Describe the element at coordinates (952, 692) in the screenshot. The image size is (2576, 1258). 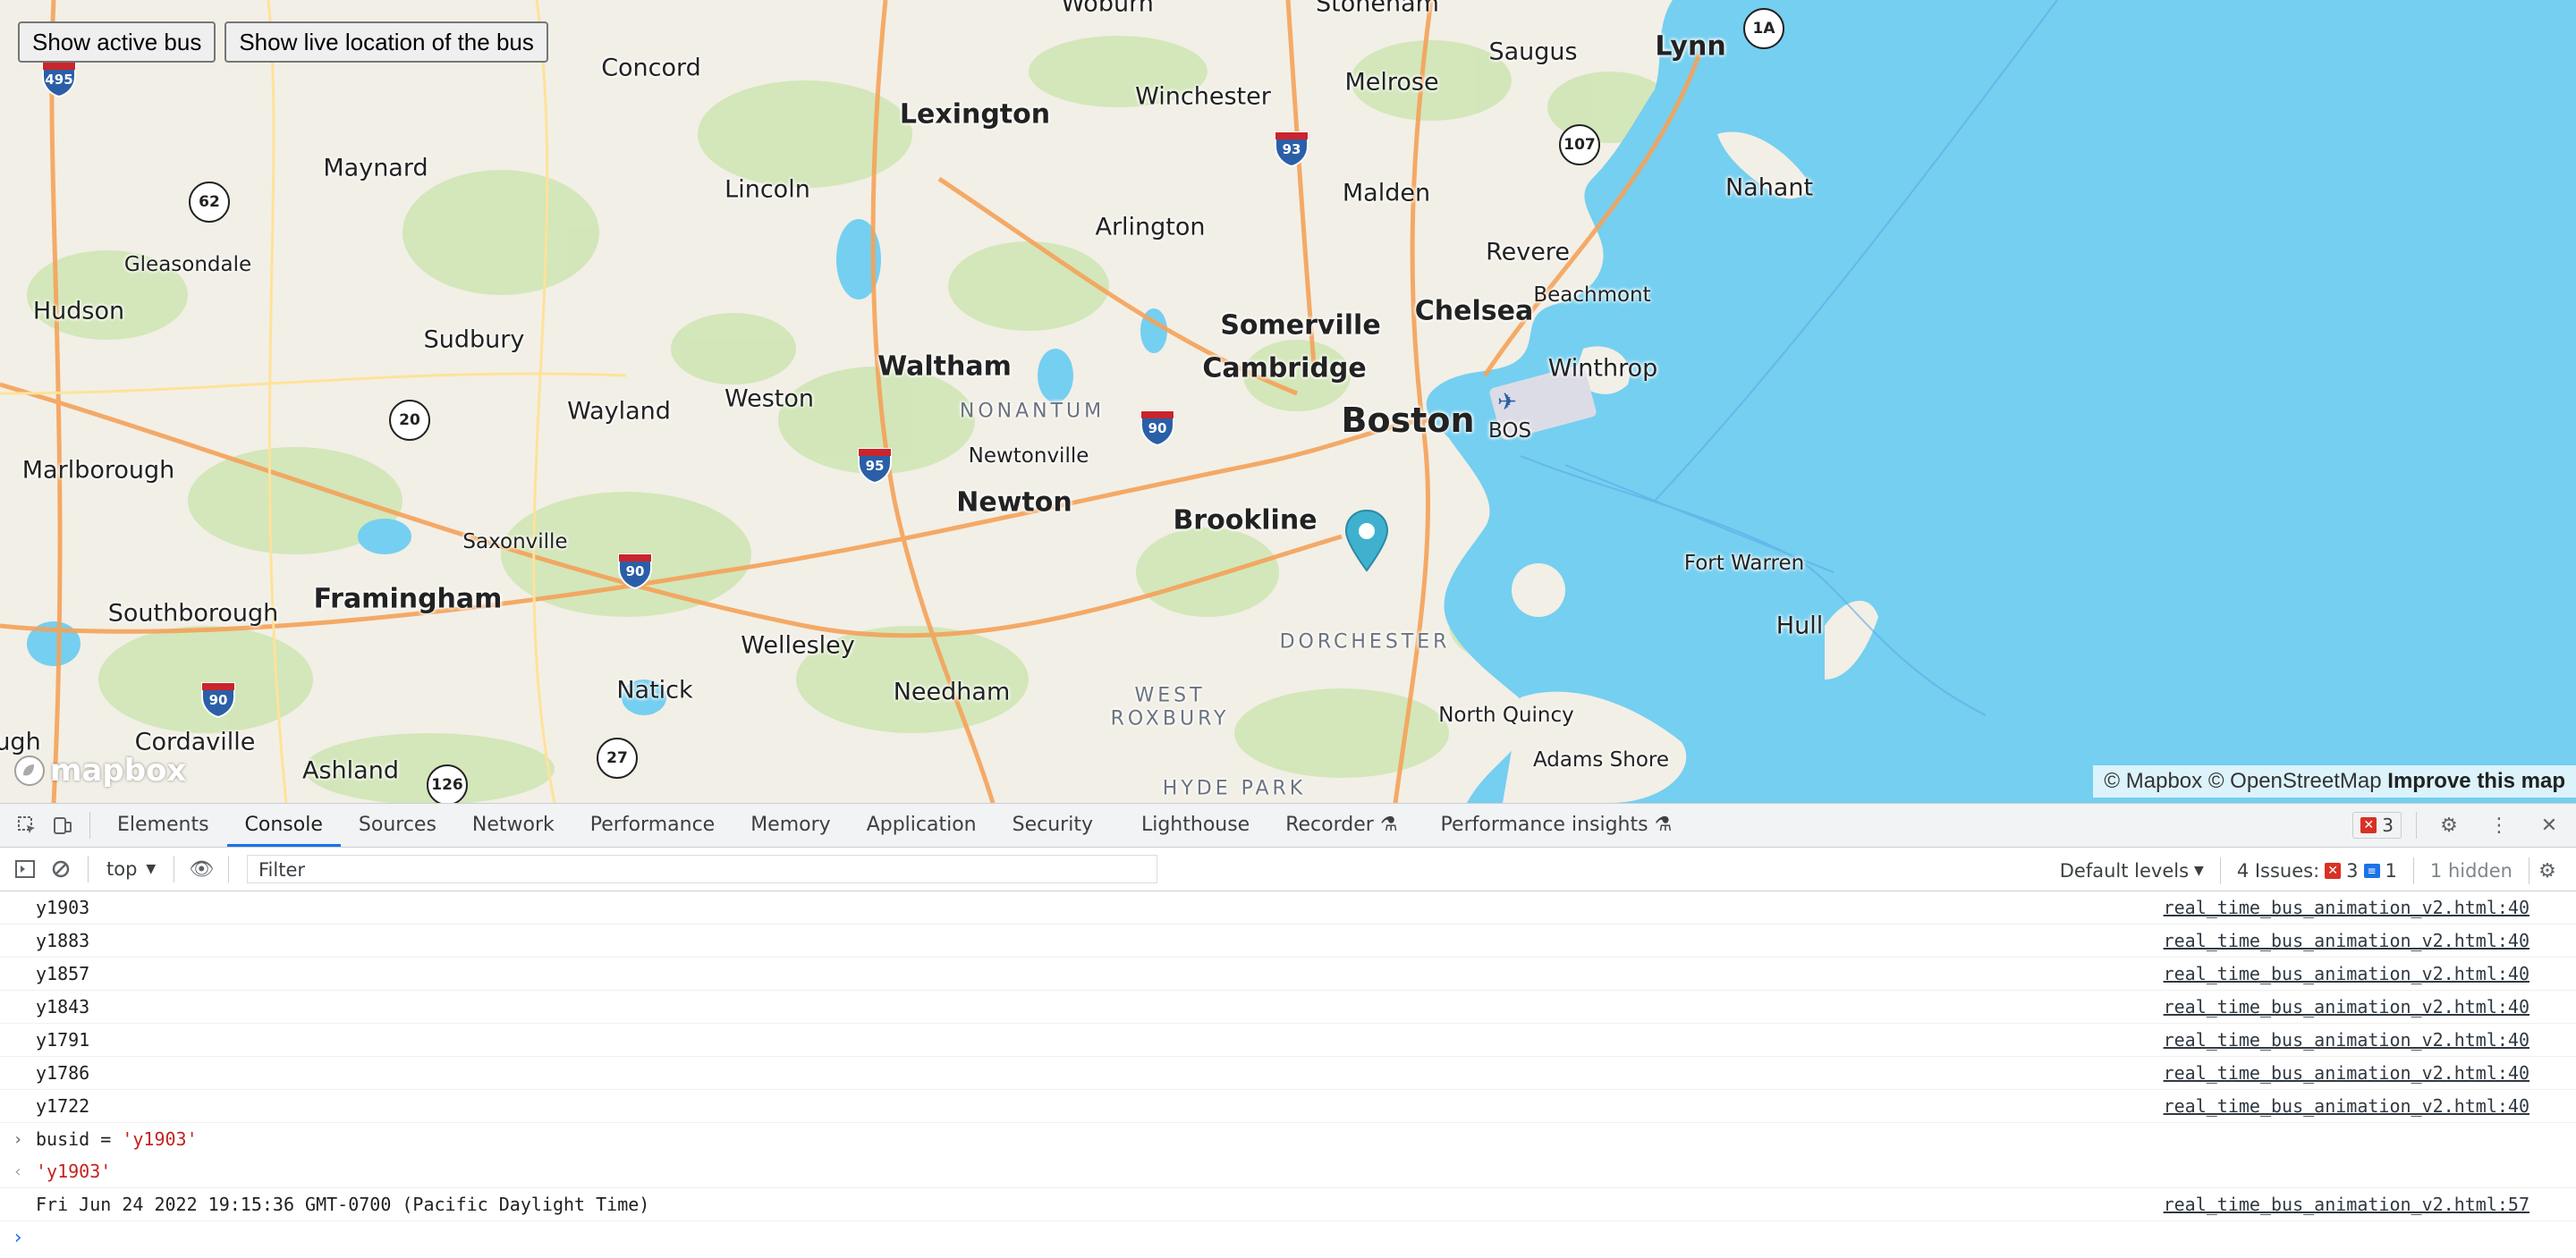
I see `label-needham: Needham` at that location.